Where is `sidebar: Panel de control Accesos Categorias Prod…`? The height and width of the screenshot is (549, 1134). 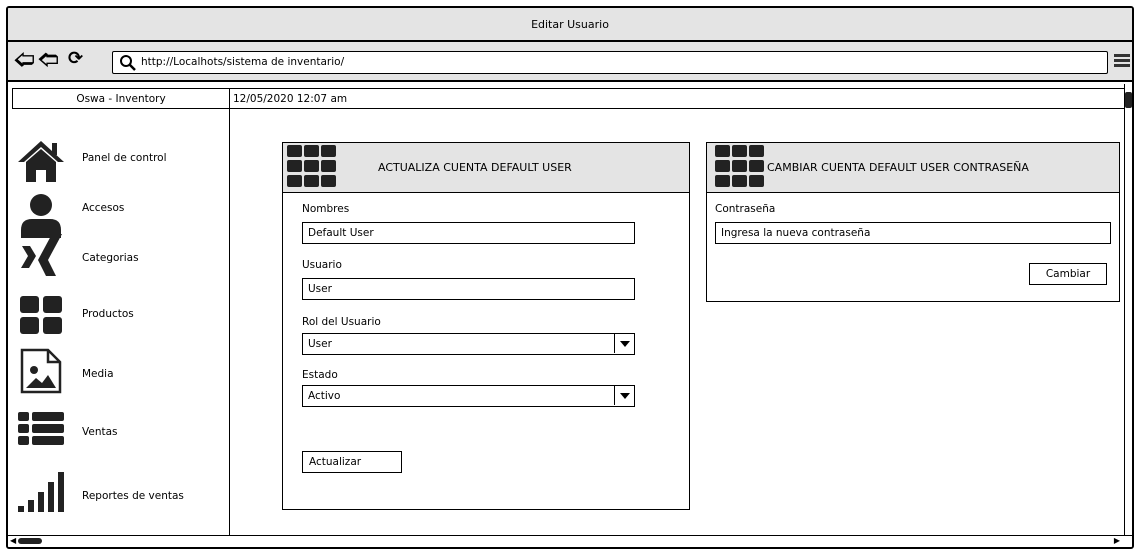
sidebar: Panel de control Accesos Categorias Prod… is located at coordinates (121, 321).